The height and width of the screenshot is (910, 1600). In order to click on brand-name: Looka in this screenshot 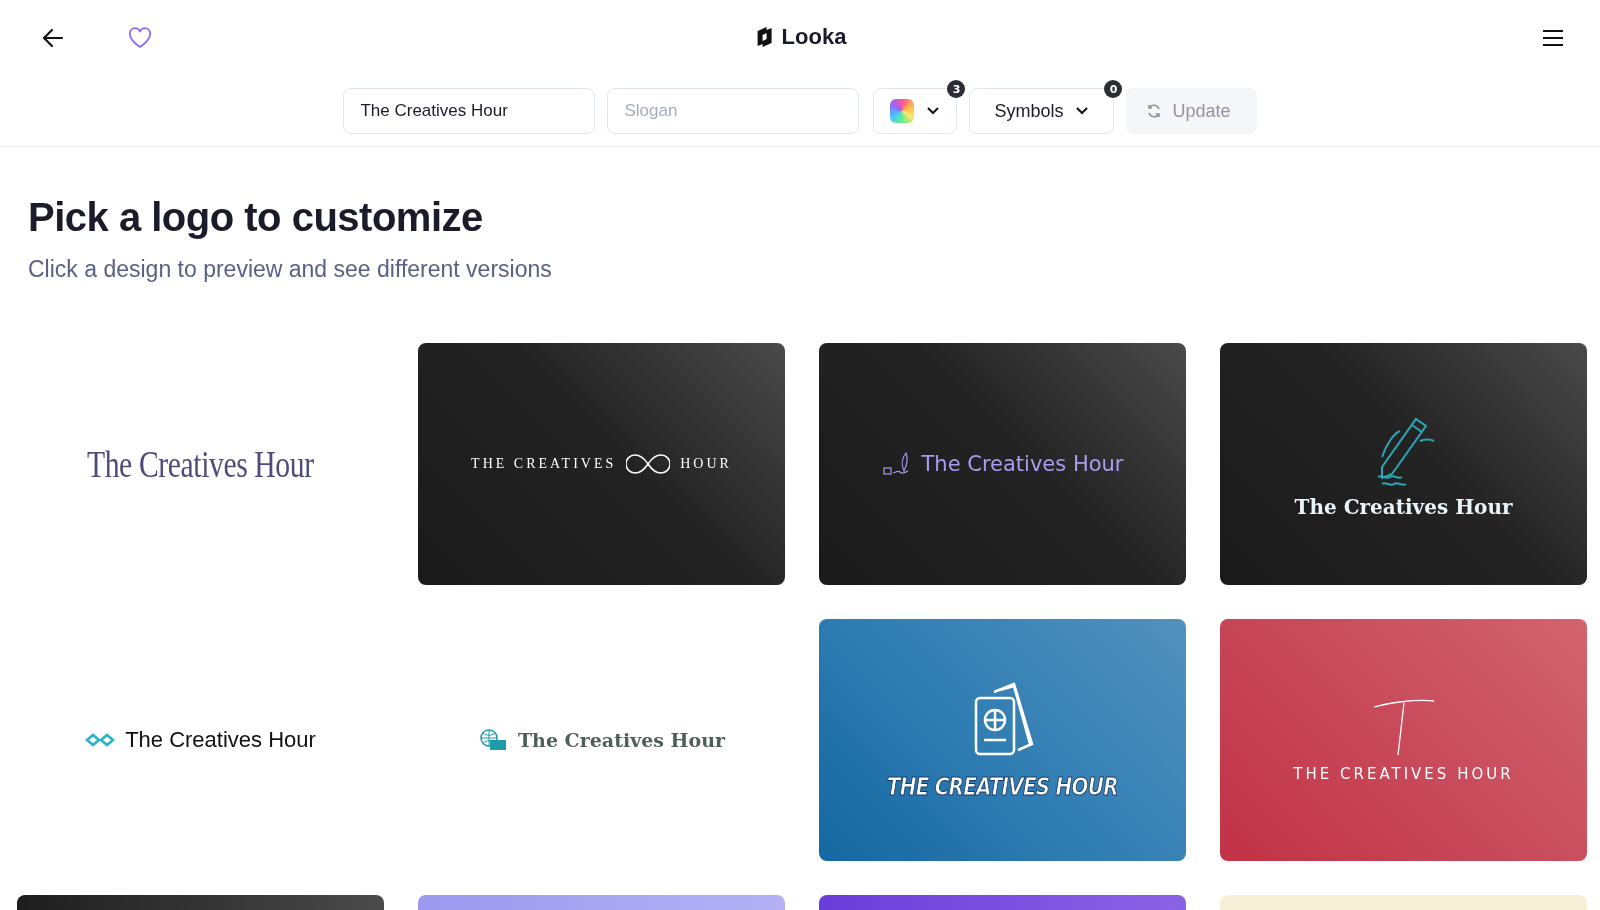, I will do `click(814, 37)`.